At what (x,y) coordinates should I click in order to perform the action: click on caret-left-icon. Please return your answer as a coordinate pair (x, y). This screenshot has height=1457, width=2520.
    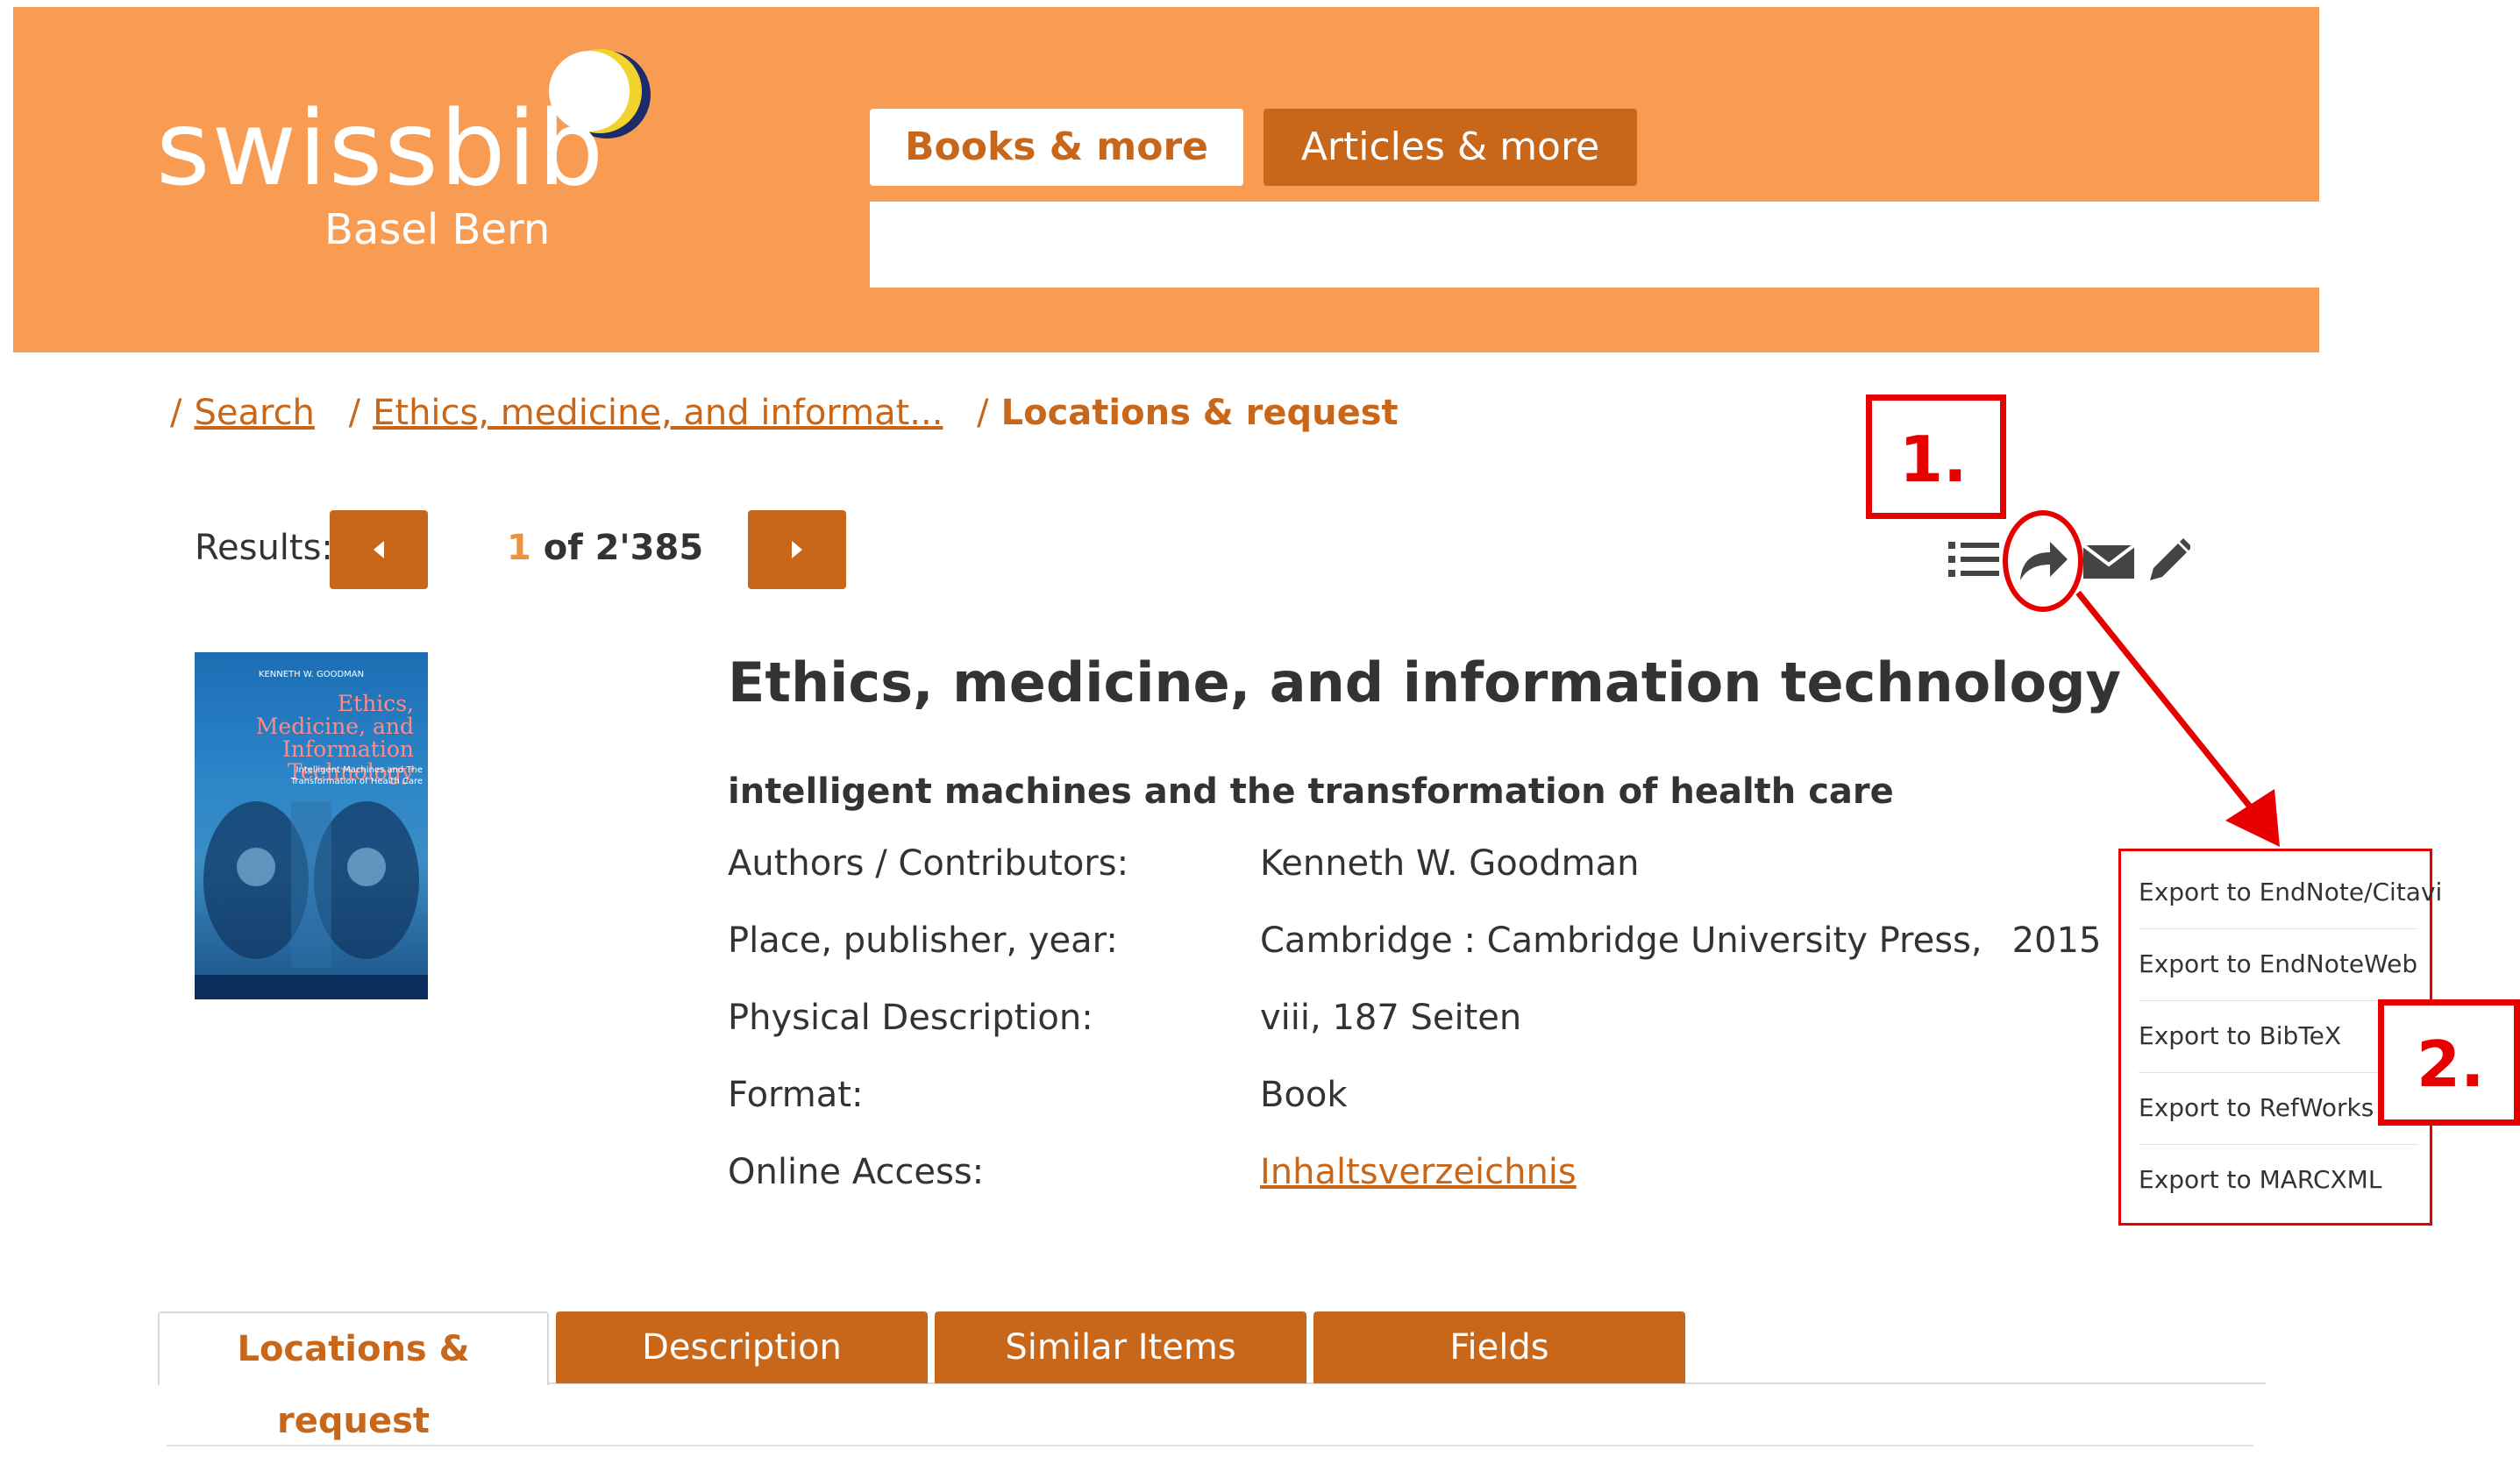
    Looking at the image, I should click on (379, 549).